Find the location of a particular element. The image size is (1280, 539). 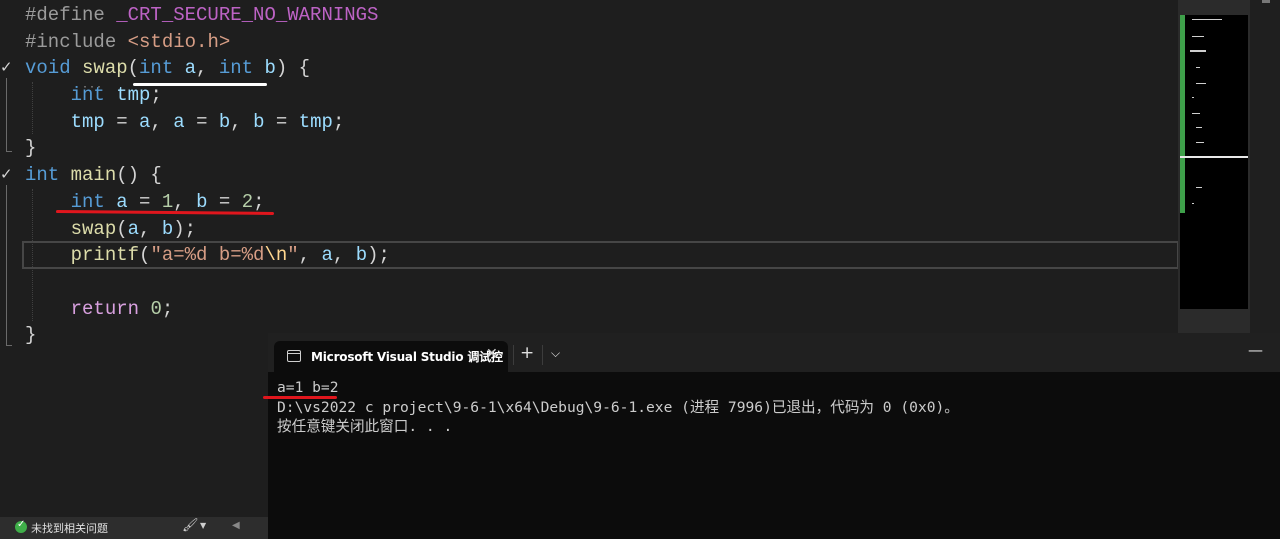

code-line: #include <stdio.h> is located at coordinates (207, 42).